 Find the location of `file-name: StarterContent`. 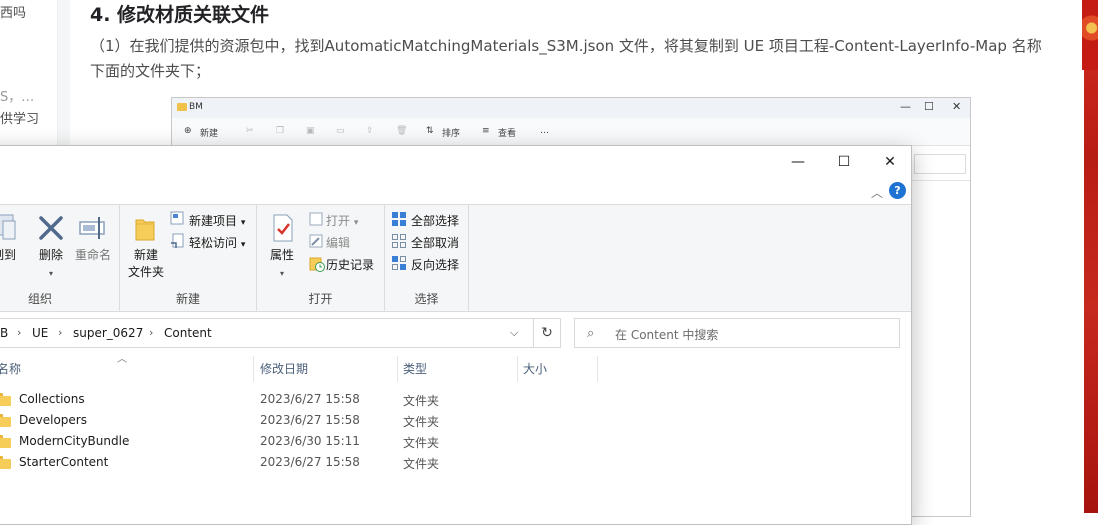

file-name: StarterContent is located at coordinates (64, 462).